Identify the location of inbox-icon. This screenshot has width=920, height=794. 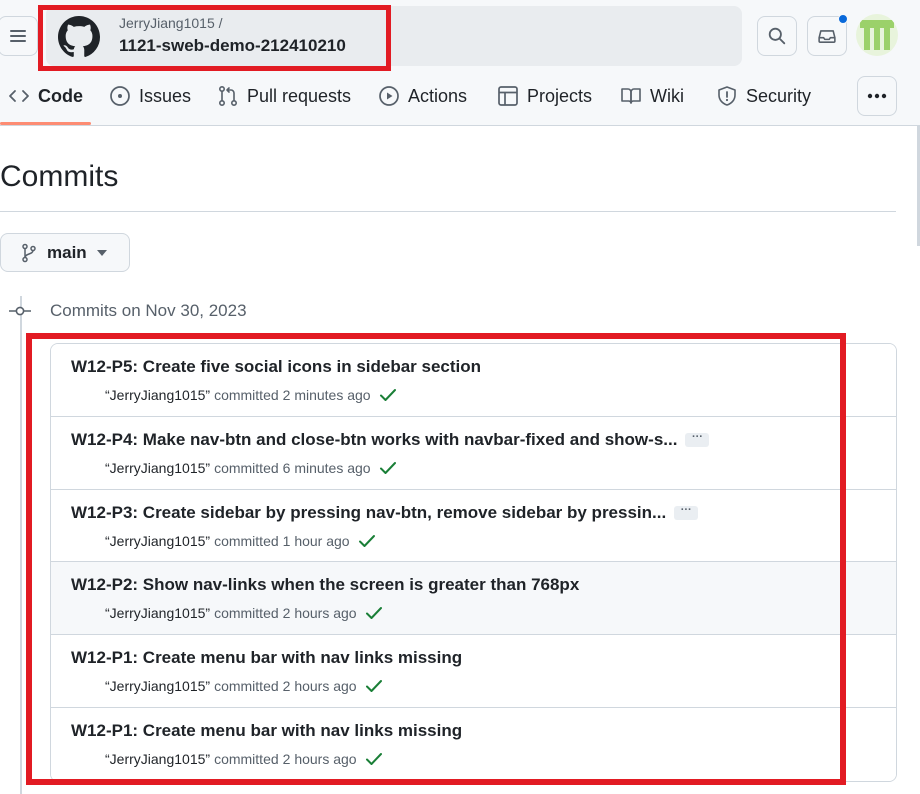
(827, 36).